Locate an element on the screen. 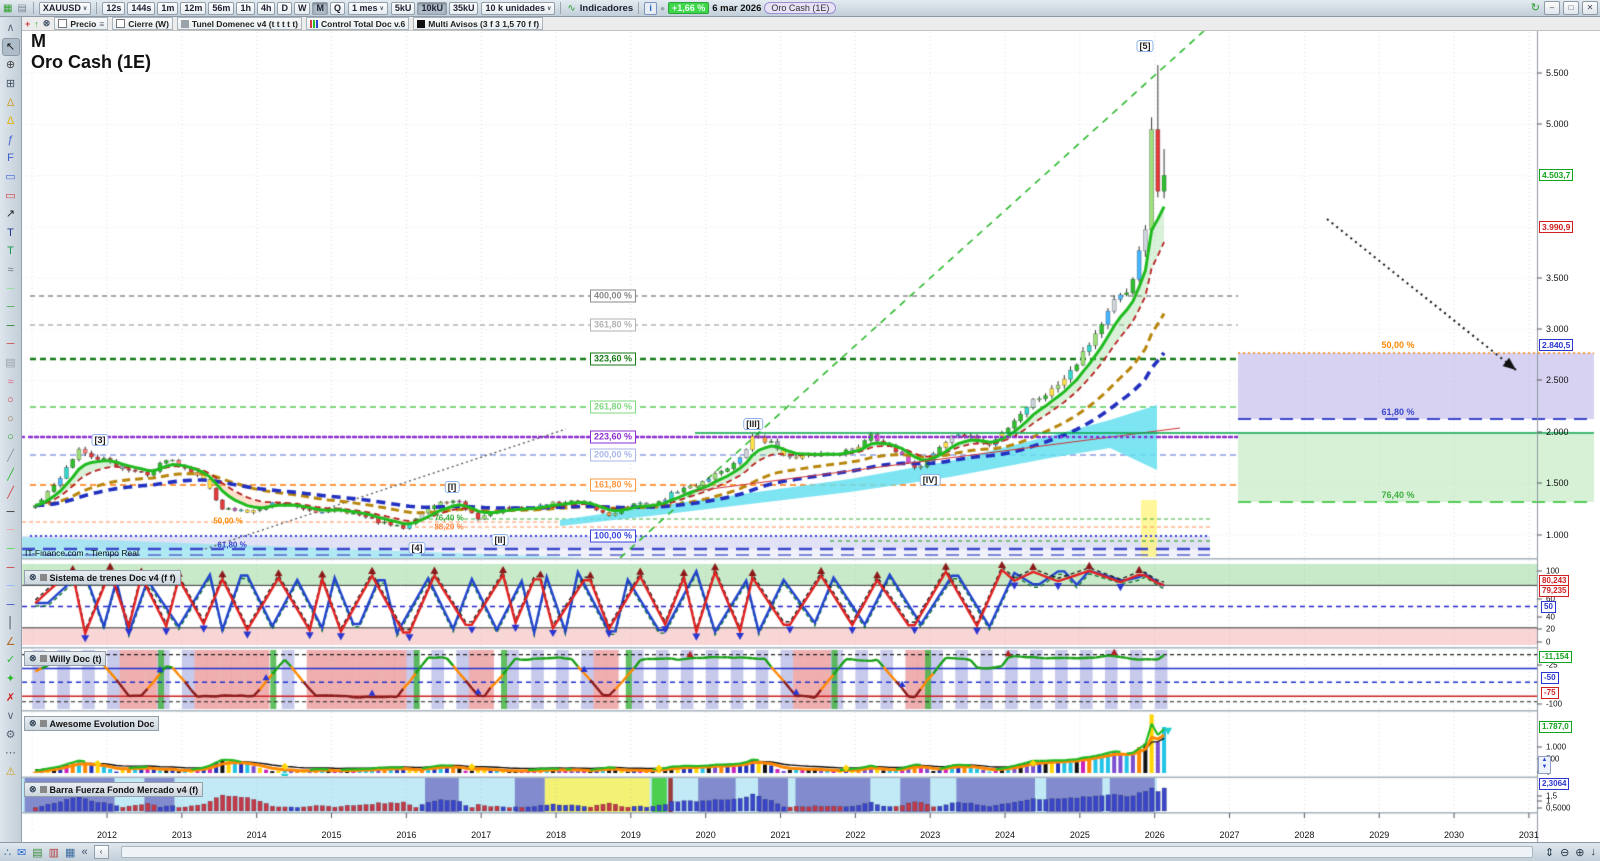 The height and width of the screenshot is (861, 1600). ellipse-green-icon: ○ is located at coordinates (11, 437).